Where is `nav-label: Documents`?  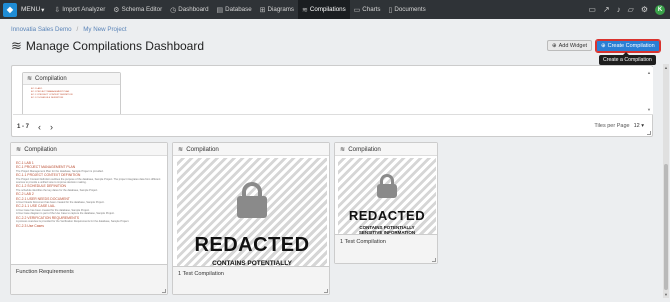 nav-label: Documents is located at coordinates (410, 9).